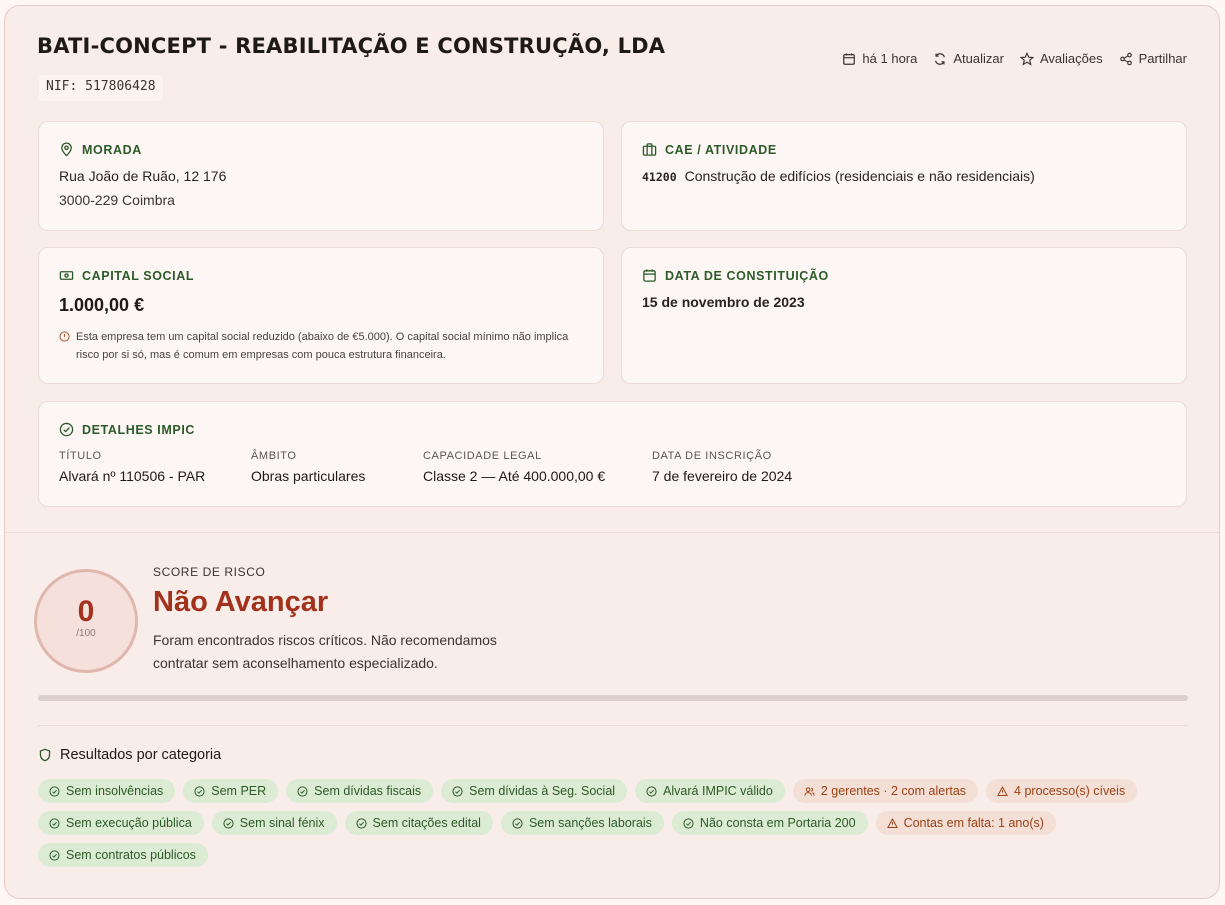  Describe the element at coordinates (482, 456) in the screenshot. I see `impic-capacity-label: CAPACIDADE LEGAL` at that location.